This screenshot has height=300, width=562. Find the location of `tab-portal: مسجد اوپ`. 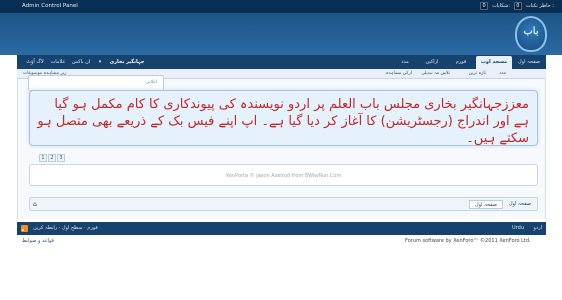

tab-portal: مسجد اوپ is located at coordinates (494, 62).